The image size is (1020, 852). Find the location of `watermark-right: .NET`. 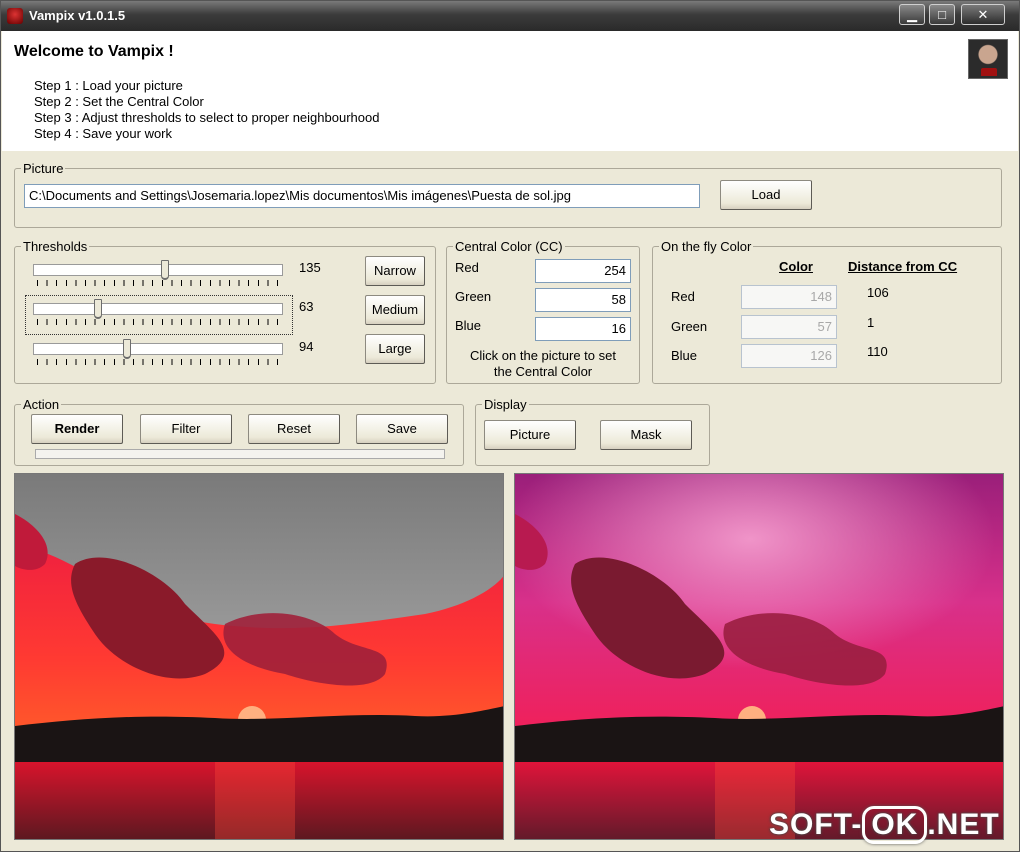

watermark-right: .NET is located at coordinates (963, 824).